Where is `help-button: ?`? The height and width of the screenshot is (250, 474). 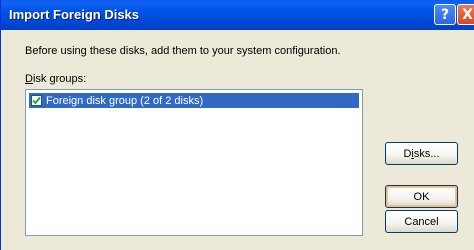
help-button: ? is located at coordinates (445, 14).